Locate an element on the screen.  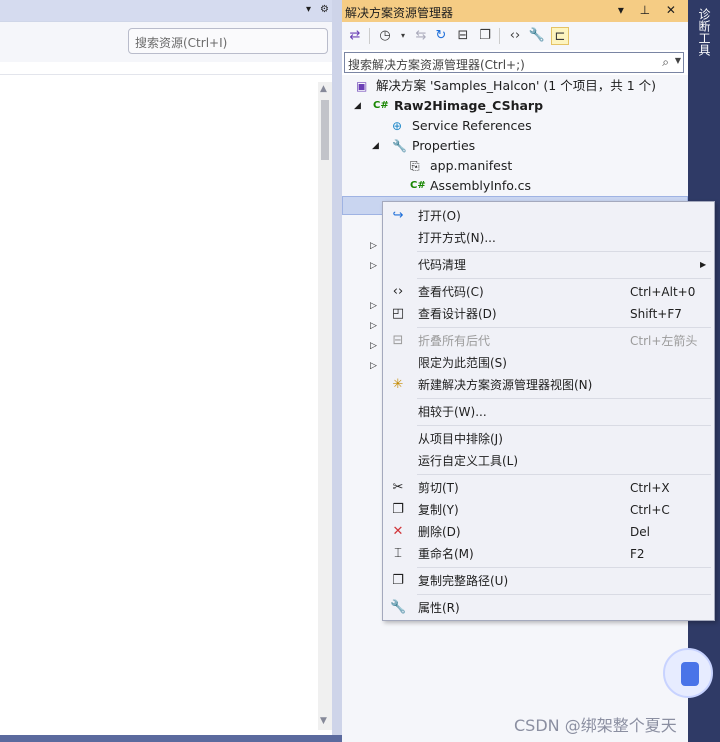
menu-item-copy-full-path: ❐ 复制完整路径(U) is located at coordinates (549, 581).